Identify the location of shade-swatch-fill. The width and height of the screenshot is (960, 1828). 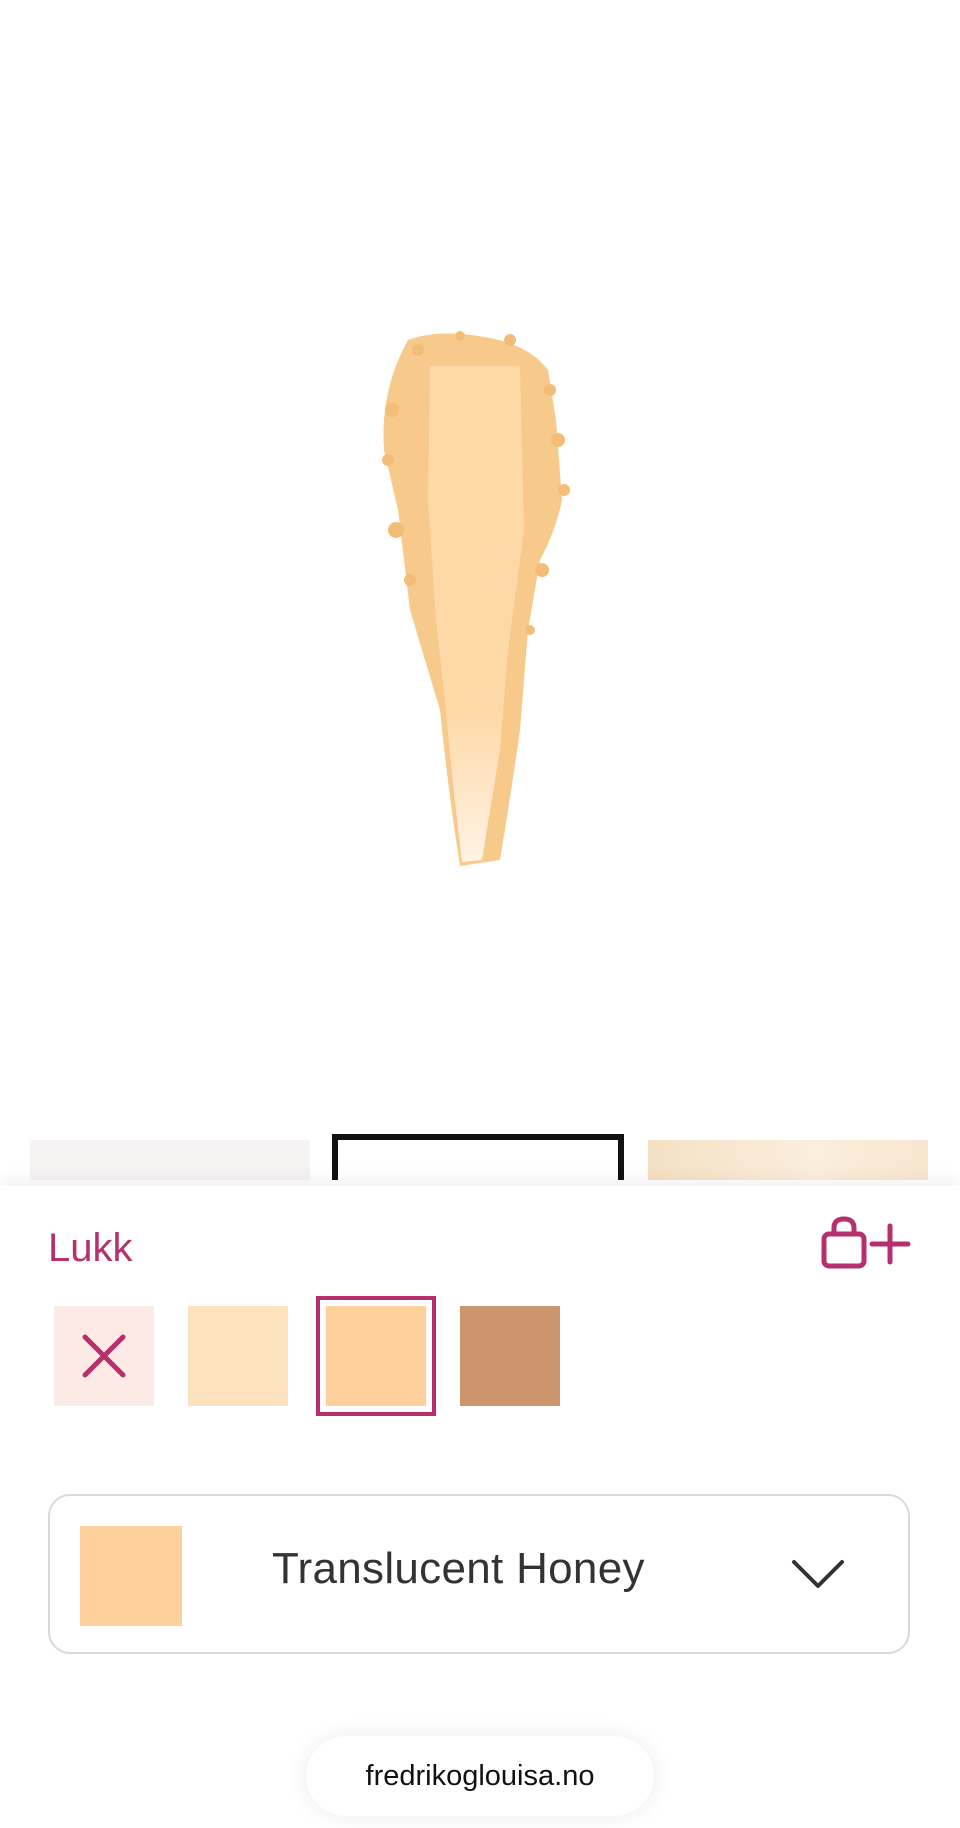
(376, 1356).